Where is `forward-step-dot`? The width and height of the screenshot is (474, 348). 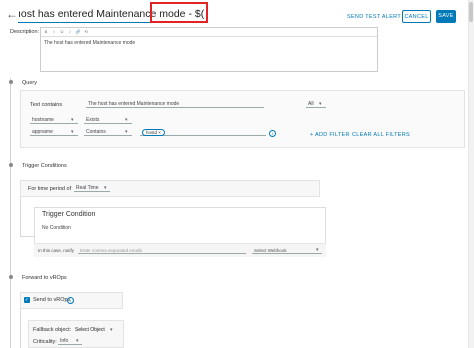
forward-step-dot is located at coordinates (10, 277).